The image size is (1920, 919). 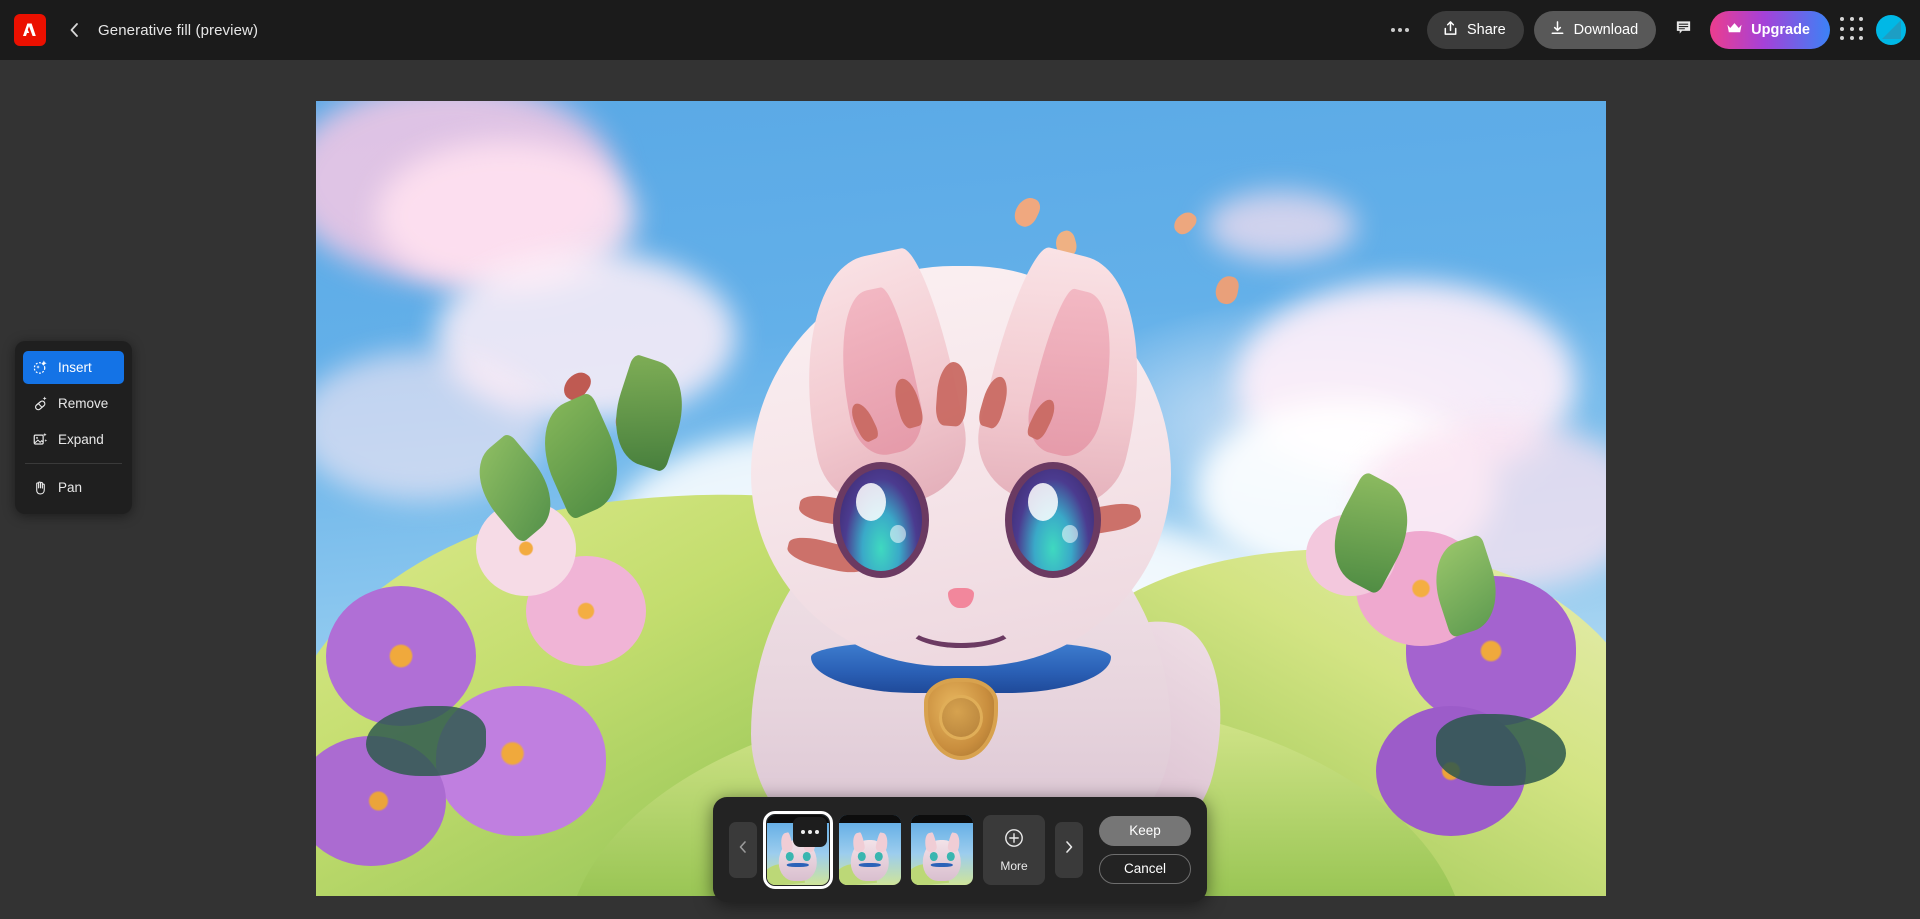 I want to click on variations-toolbar: More Keep Cancel, so click(x=960, y=849).